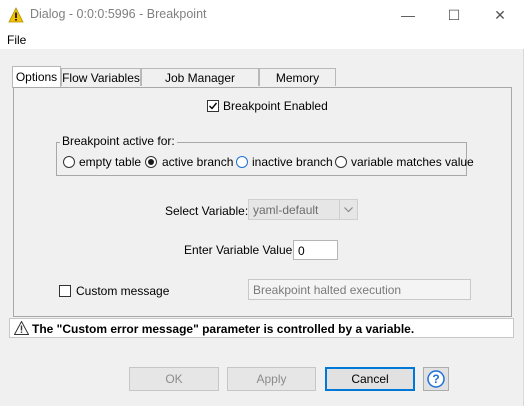 This screenshot has height=406, width=527. I want to click on cancel-button: Cancel, so click(370, 379).